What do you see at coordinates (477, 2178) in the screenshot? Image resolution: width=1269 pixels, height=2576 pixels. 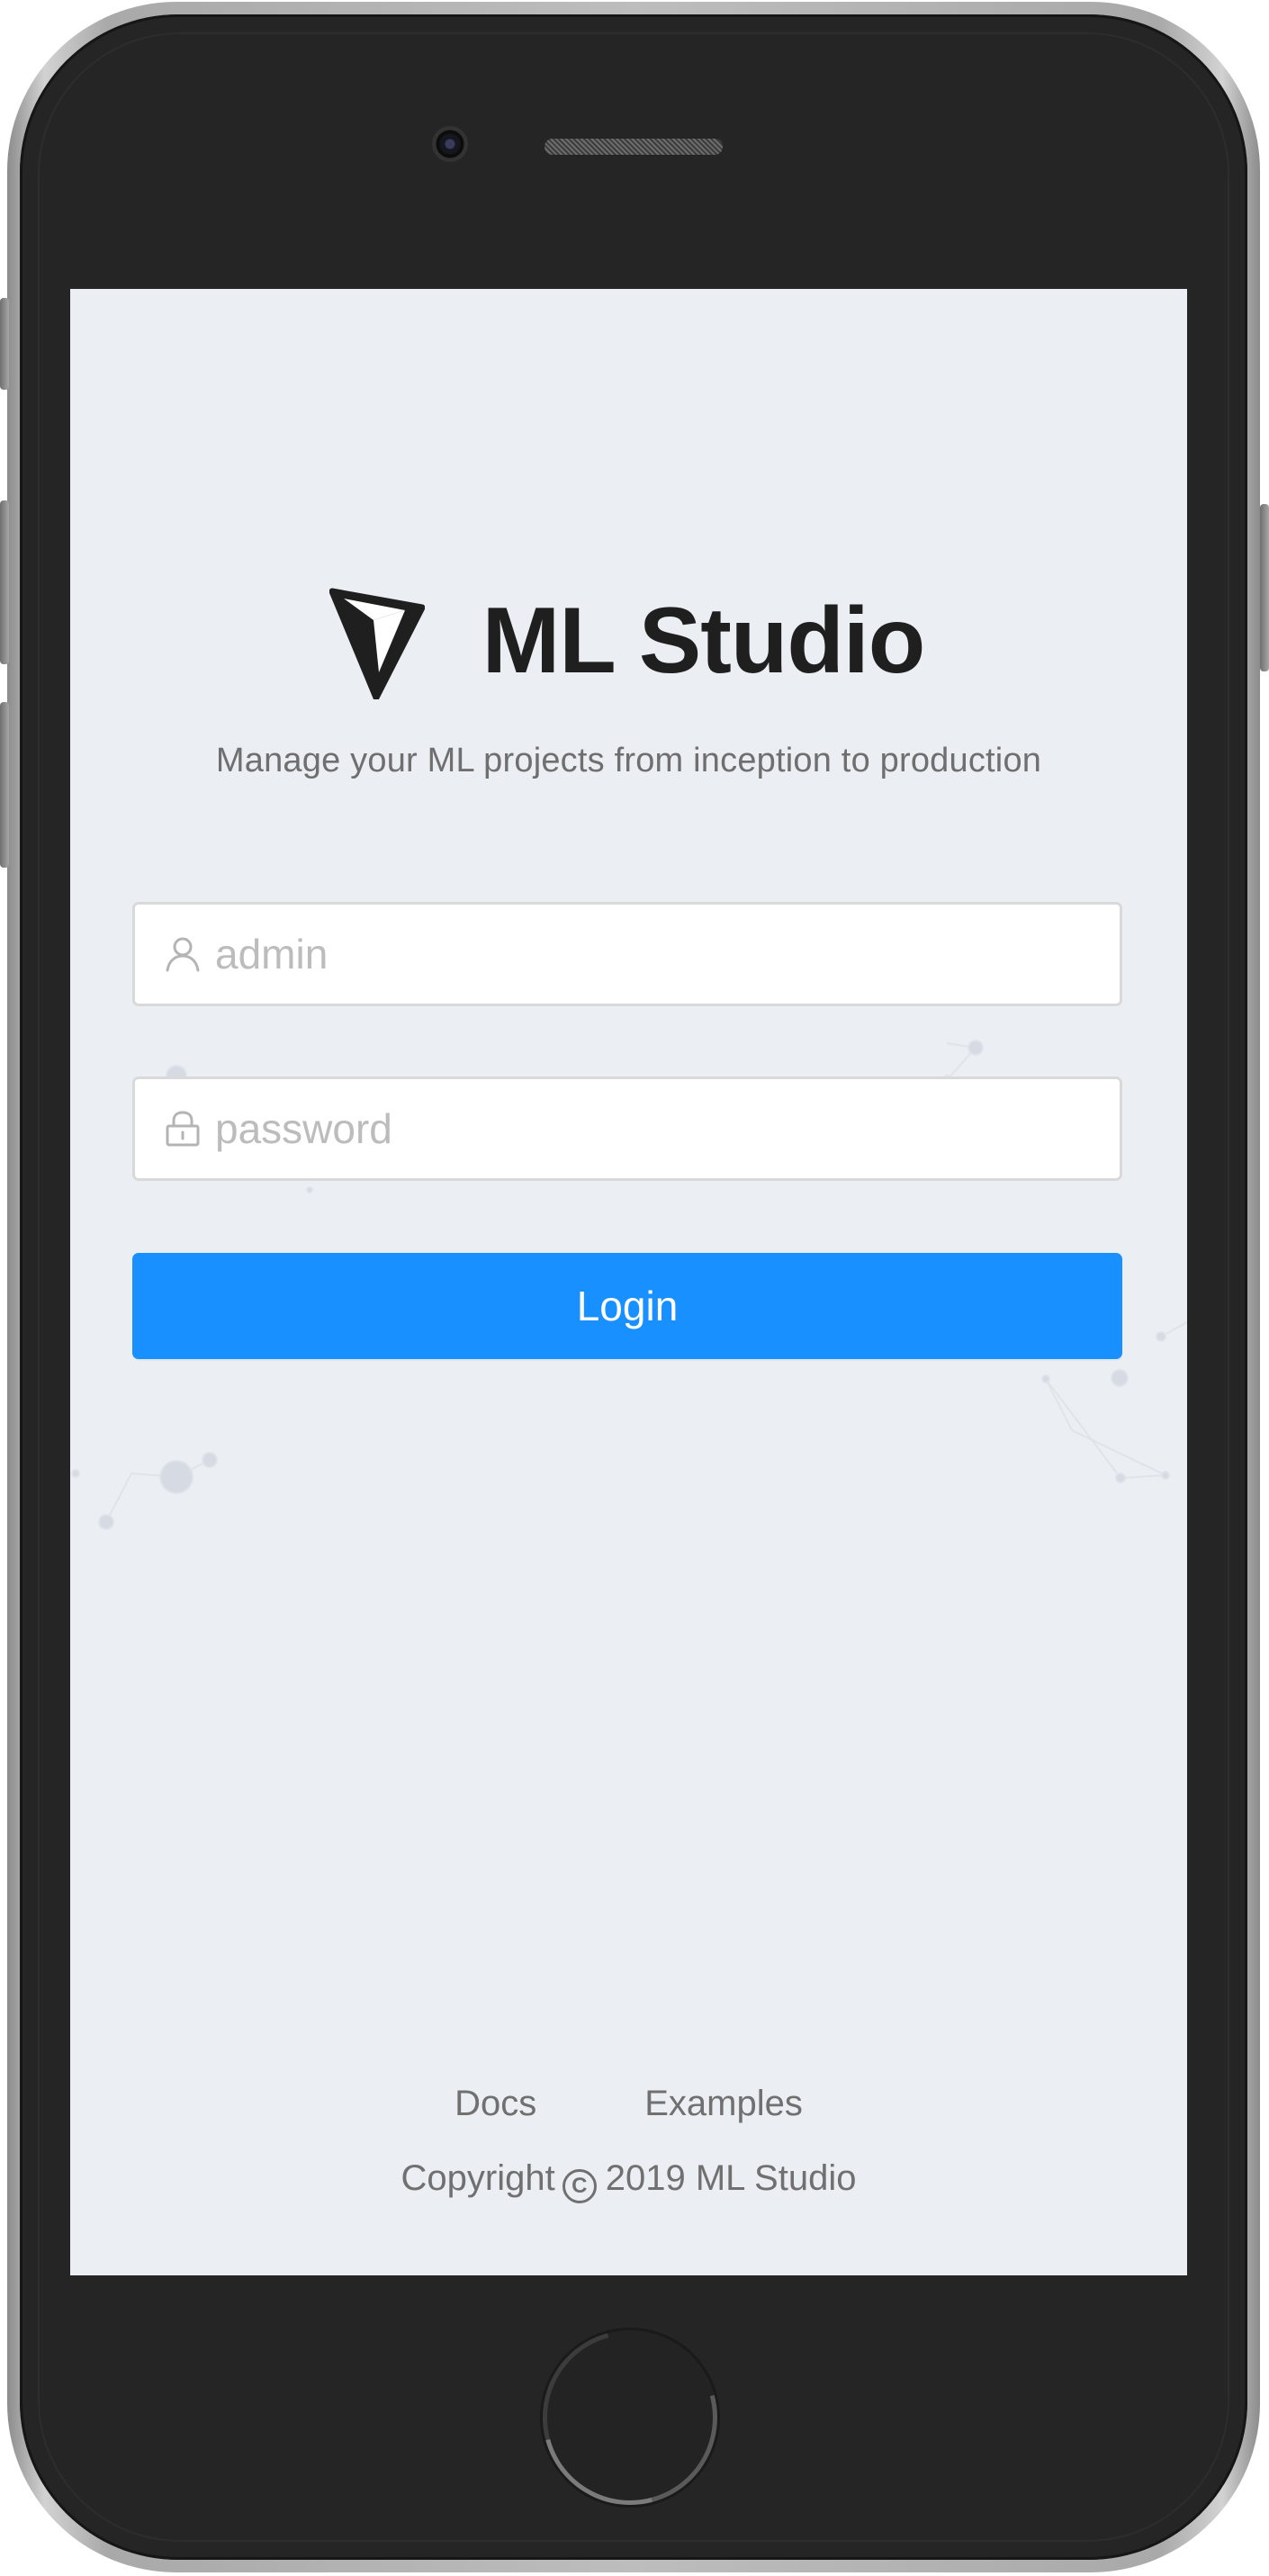 I see `copyright-prefix: Copyright` at bounding box center [477, 2178].